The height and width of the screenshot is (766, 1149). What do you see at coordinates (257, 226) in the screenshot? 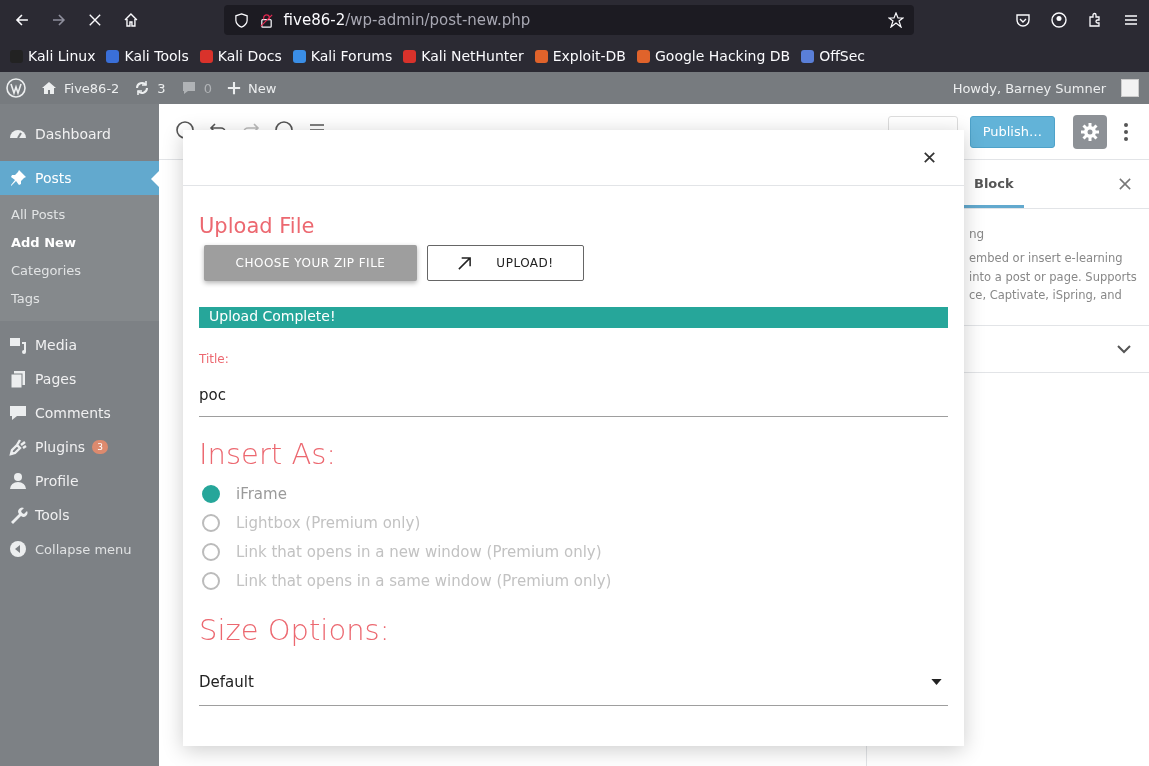
I see `section-heading: Upload File` at bounding box center [257, 226].